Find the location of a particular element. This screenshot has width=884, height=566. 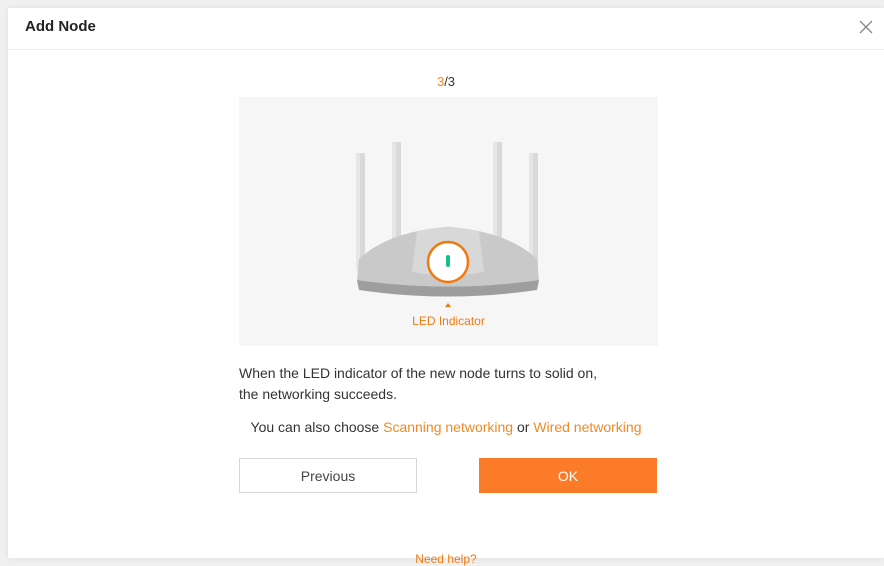

alt-prefix: You can also choose is located at coordinates (317, 427).